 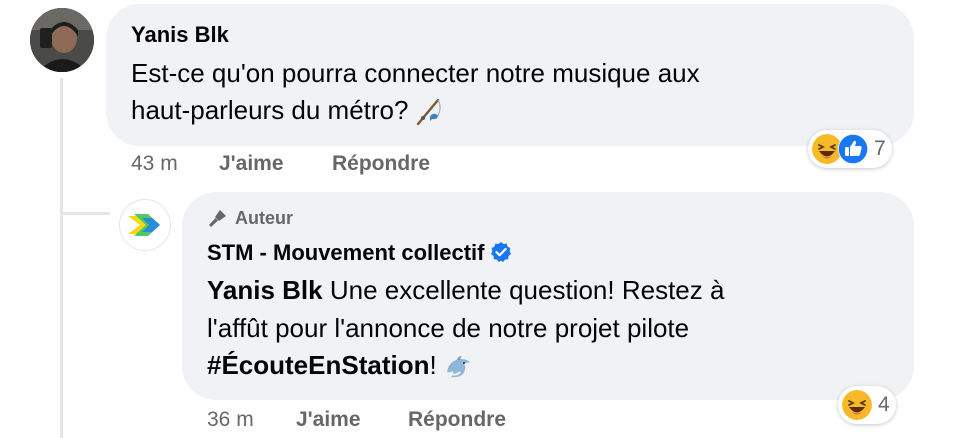 I want to click on reply-reaction-count: 4, so click(x=884, y=404).